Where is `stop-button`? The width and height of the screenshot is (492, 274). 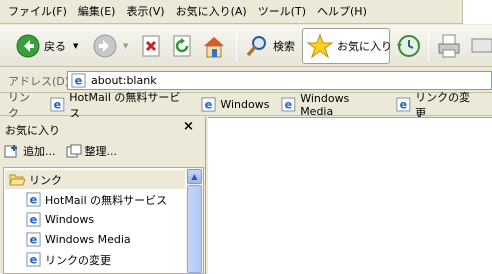 stop-button is located at coordinates (151, 46).